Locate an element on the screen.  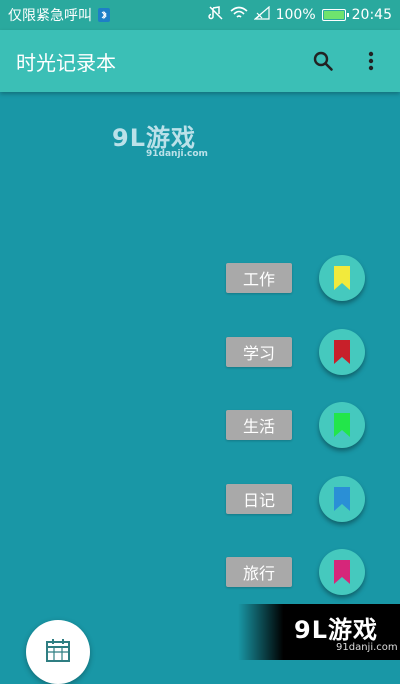
battery-charging-icon is located at coordinates (335, 15).